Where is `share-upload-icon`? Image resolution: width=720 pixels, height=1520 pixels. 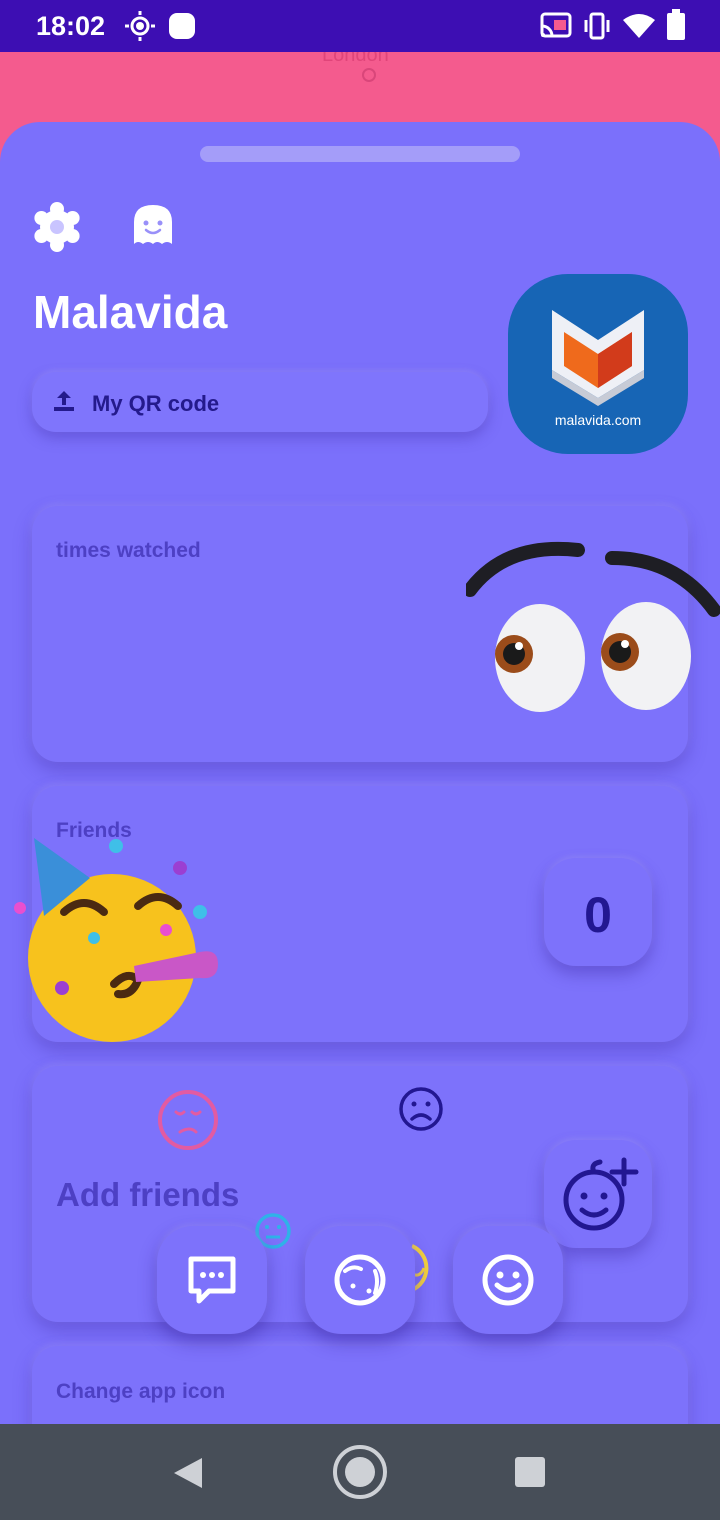
share-upload-icon is located at coordinates (64, 403).